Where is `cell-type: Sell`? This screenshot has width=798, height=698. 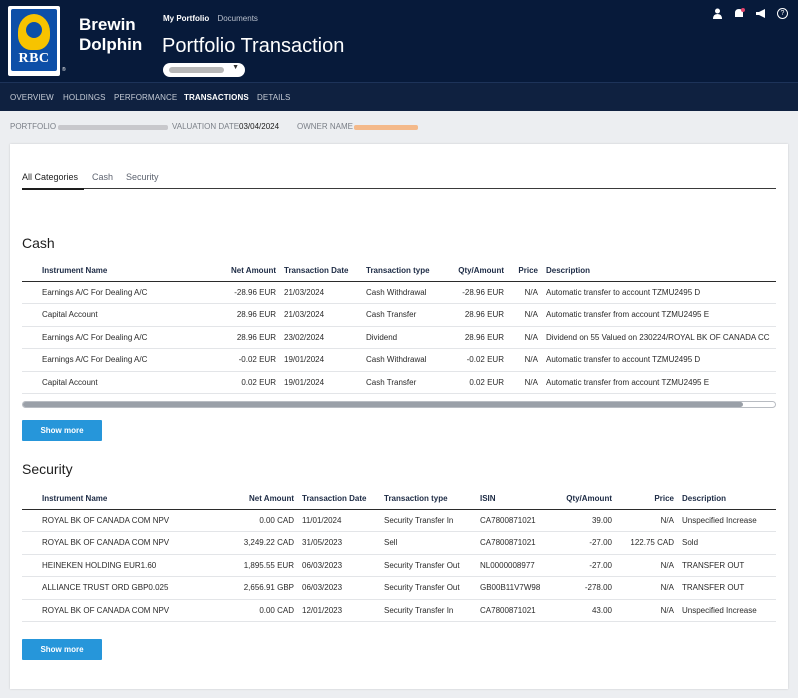 cell-type: Sell is located at coordinates (428, 543).